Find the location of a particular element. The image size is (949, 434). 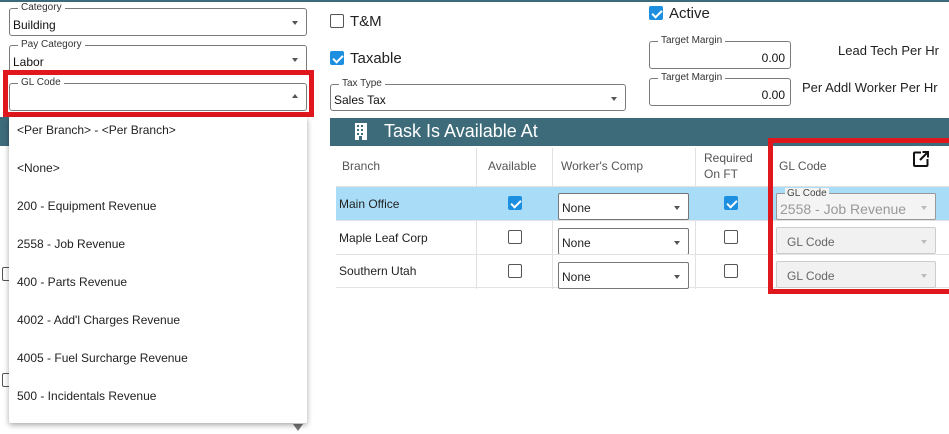

branch-name: Maple Leaf Corp is located at coordinates (383, 238).